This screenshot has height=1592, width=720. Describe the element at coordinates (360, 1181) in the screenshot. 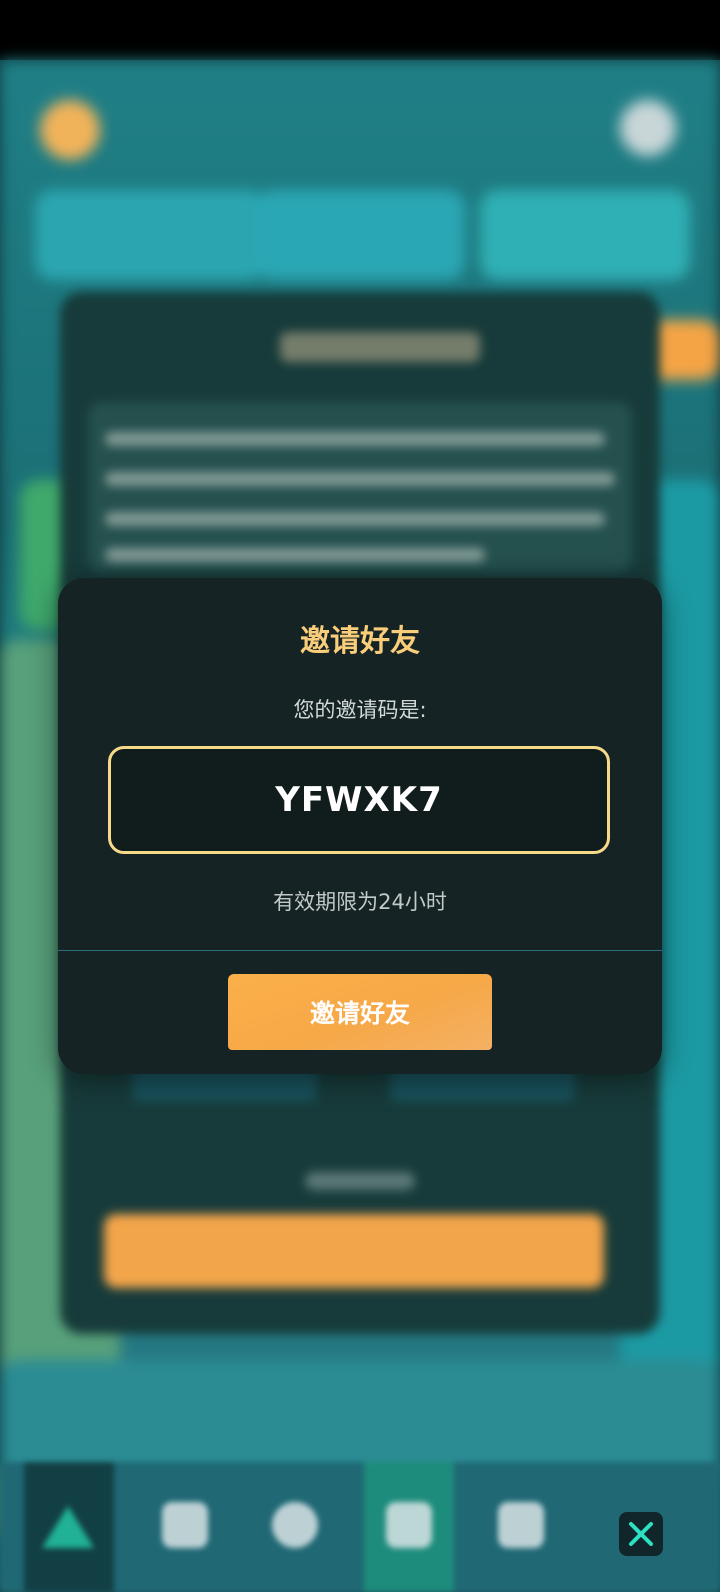

I see `panel-footer-text` at that location.